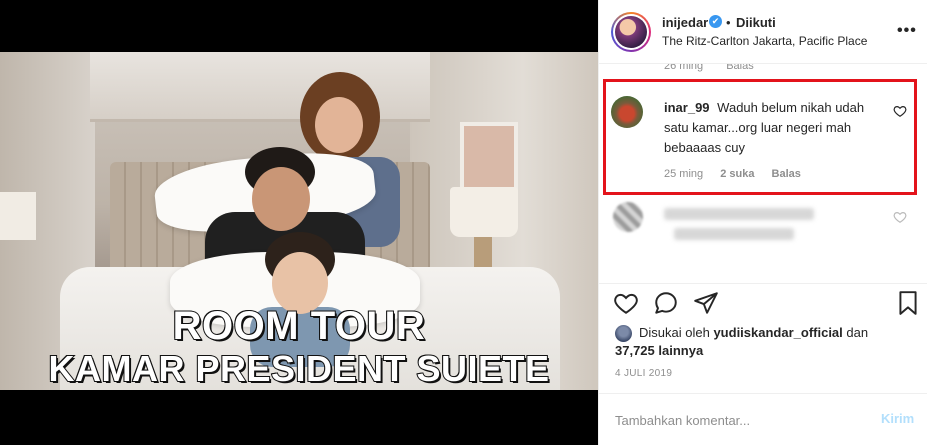  What do you see at coordinates (674, 332) in the screenshot?
I see `likes-prefix: Disukai oleh` at bounding box center [674, 332].